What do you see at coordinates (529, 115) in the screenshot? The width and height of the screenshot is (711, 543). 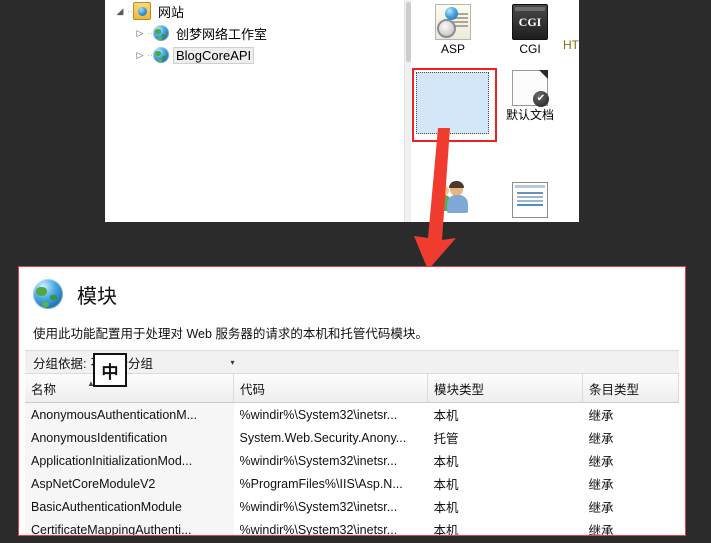 I see `feature-label: 默认文档` at bounding box center [529, 115].